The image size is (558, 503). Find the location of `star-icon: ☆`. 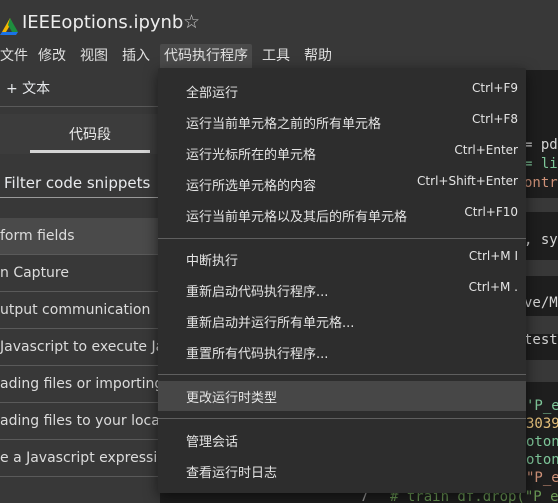

star-icon: ☆ is located at coordinates (191, 22).